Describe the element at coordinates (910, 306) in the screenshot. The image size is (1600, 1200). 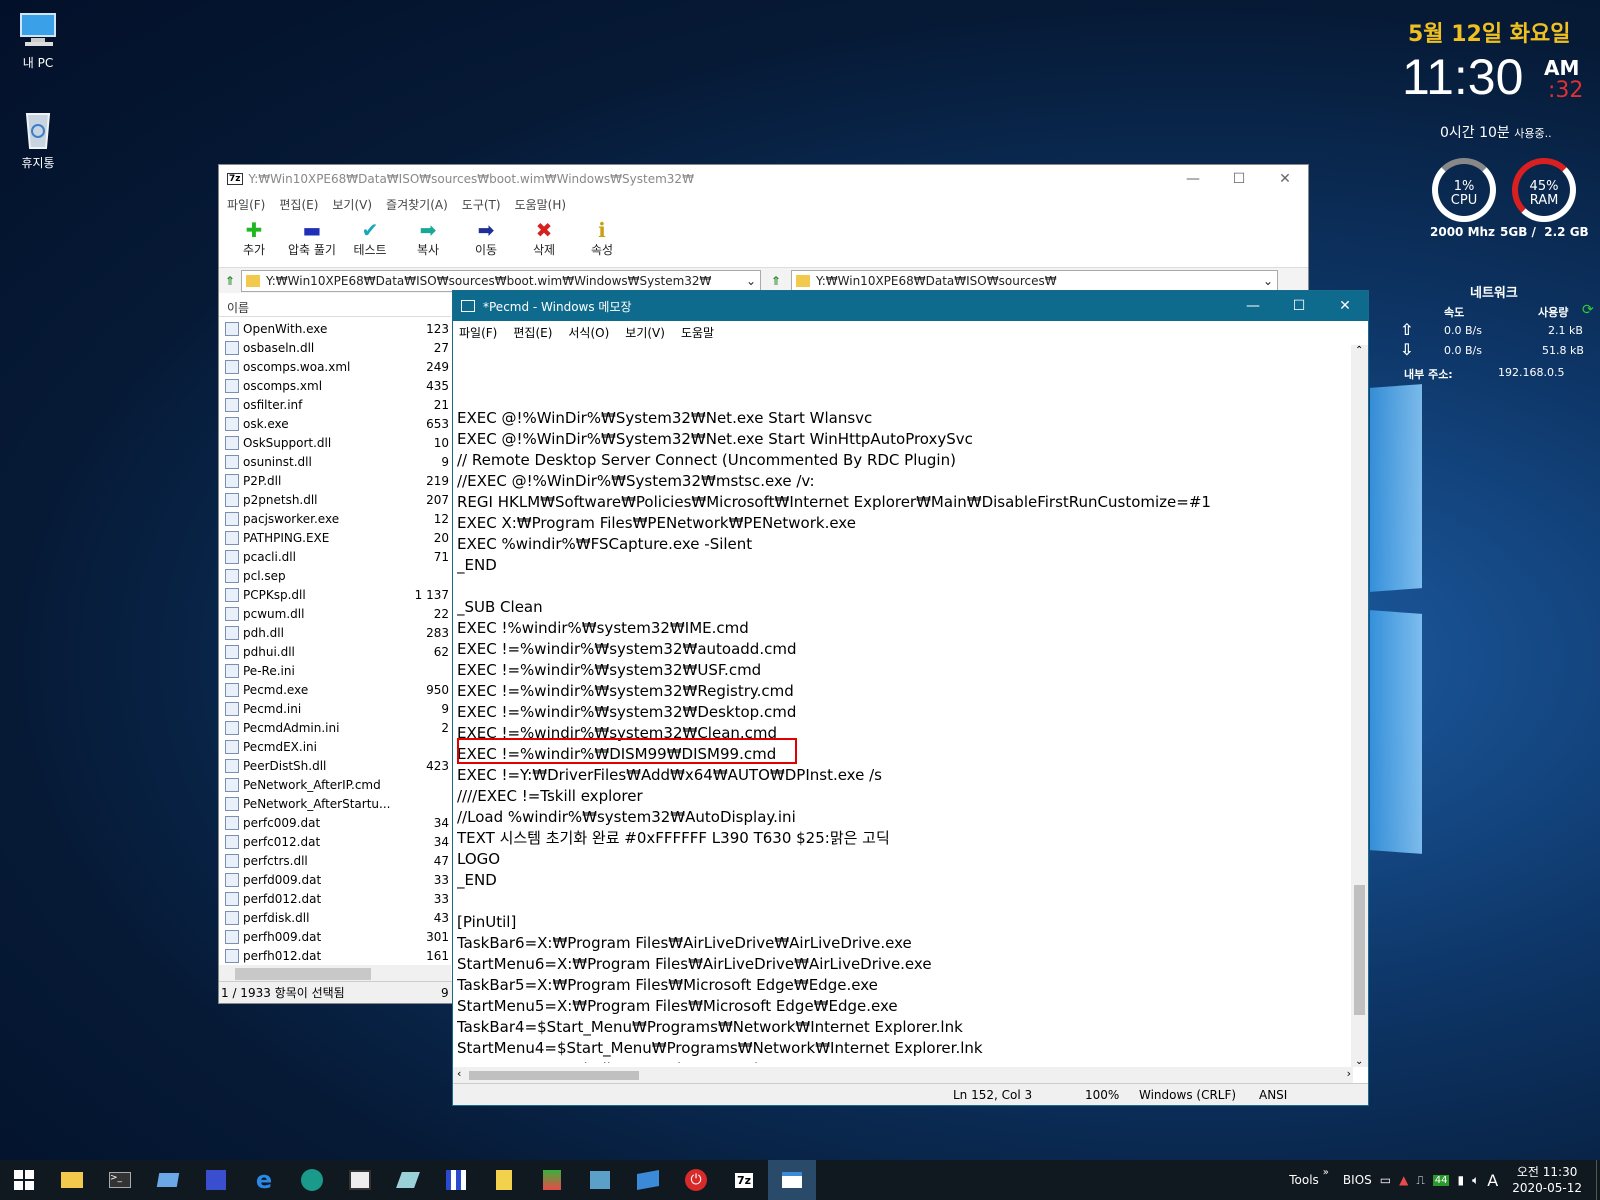
I see `notepad-titlebar: *Pecmd - Windows 메모장 — ☐ ✕` at that location.